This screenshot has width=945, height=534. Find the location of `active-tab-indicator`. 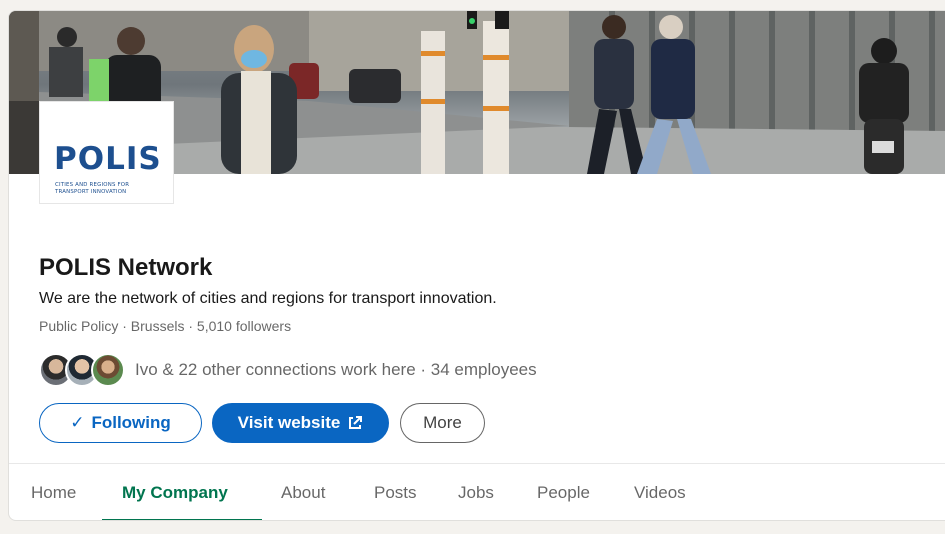

active-tab-indicator is located at coordinates (182, 519).